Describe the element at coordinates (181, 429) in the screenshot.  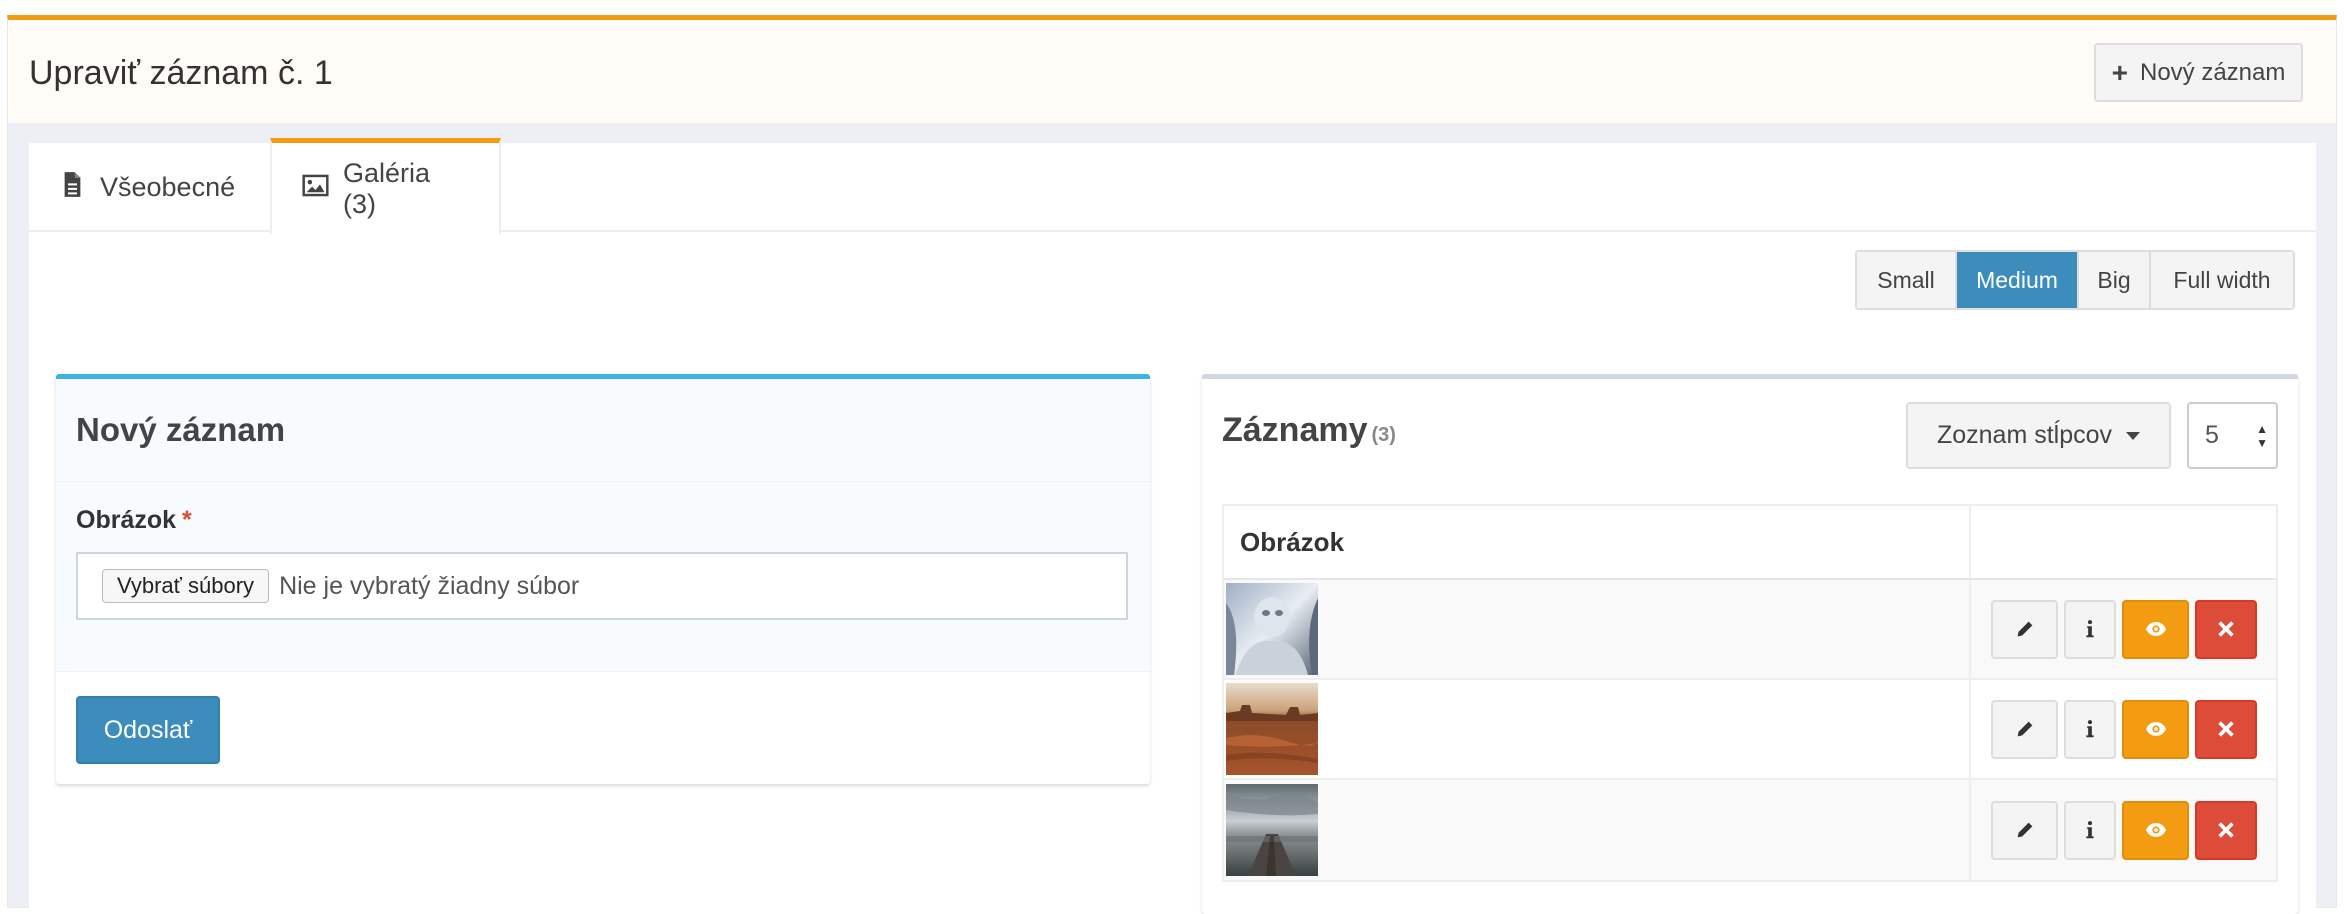
I see `new-record-panel-title: Nový záznam` at that location.